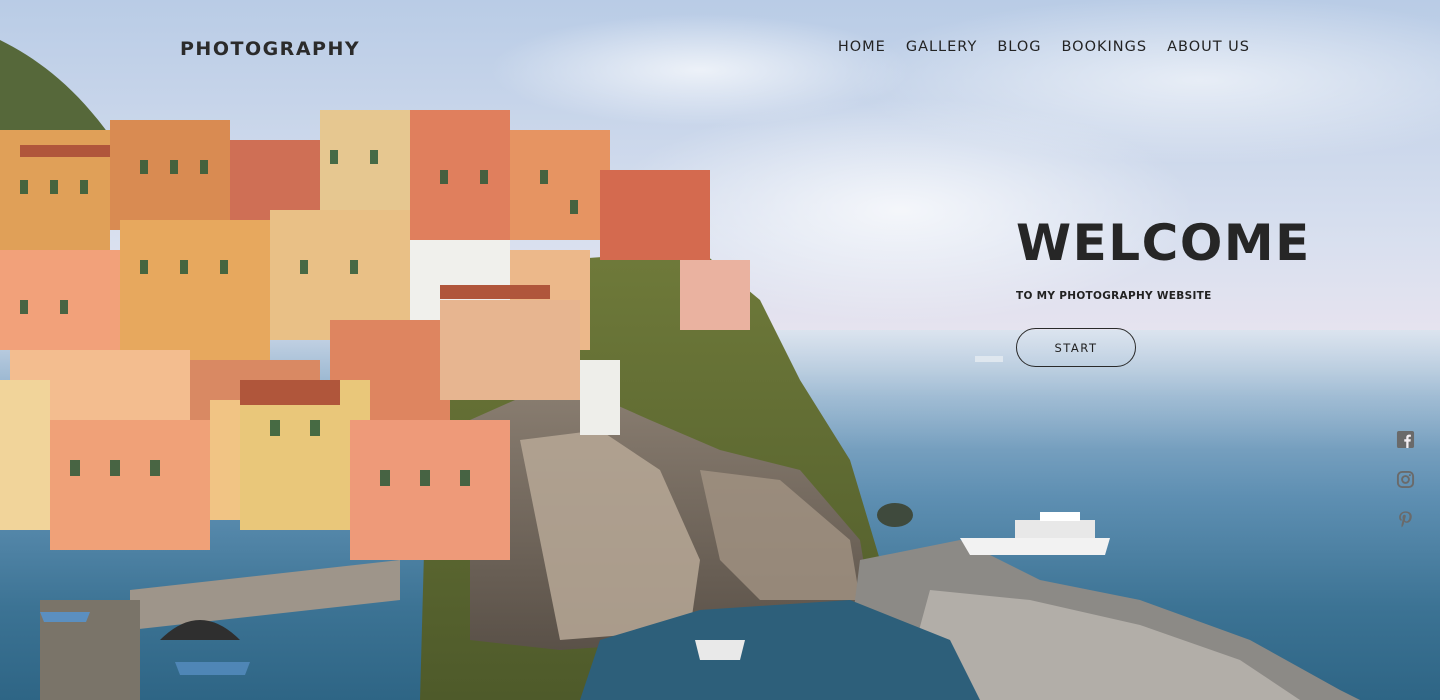 This screenshot has height=700, width=1440. I want to click on nav-bookings: BOOKINGS, so click(1104, 47).